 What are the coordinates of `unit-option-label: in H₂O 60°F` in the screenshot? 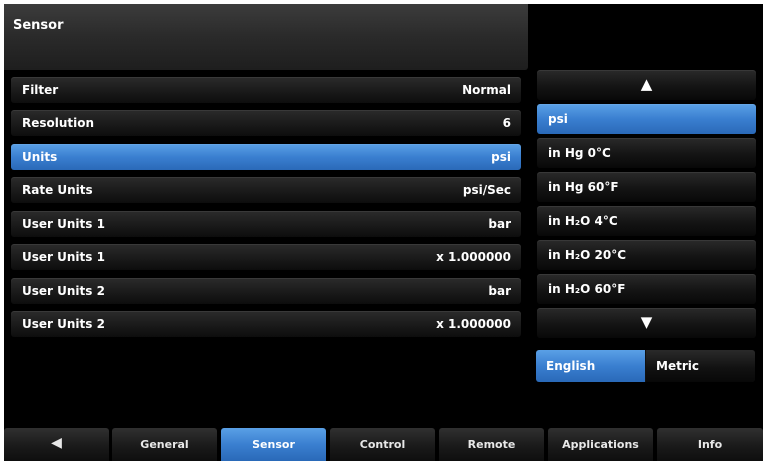 It's located at (587, 289).